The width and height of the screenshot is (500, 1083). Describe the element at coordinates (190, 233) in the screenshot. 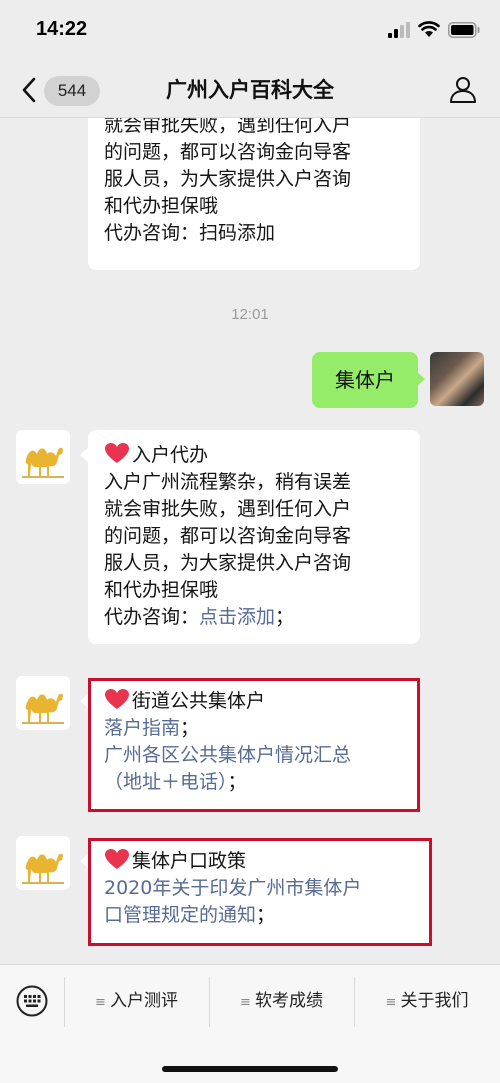

I see `message-line: 代办咨询：扫码添加` at that location.